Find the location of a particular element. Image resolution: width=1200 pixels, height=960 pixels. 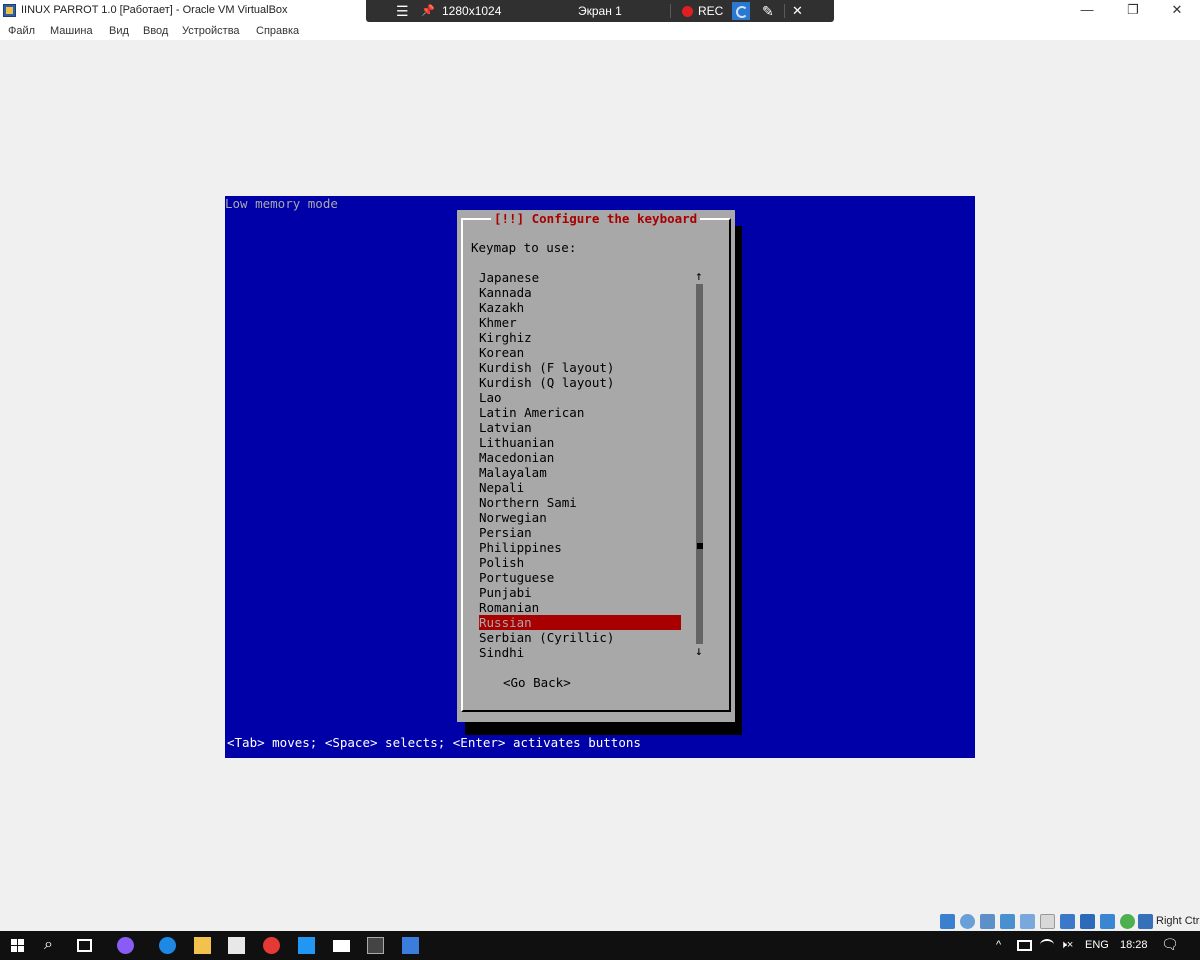

scroll-down-arrow-icon: ↓ is located at coordinates (699, 650).